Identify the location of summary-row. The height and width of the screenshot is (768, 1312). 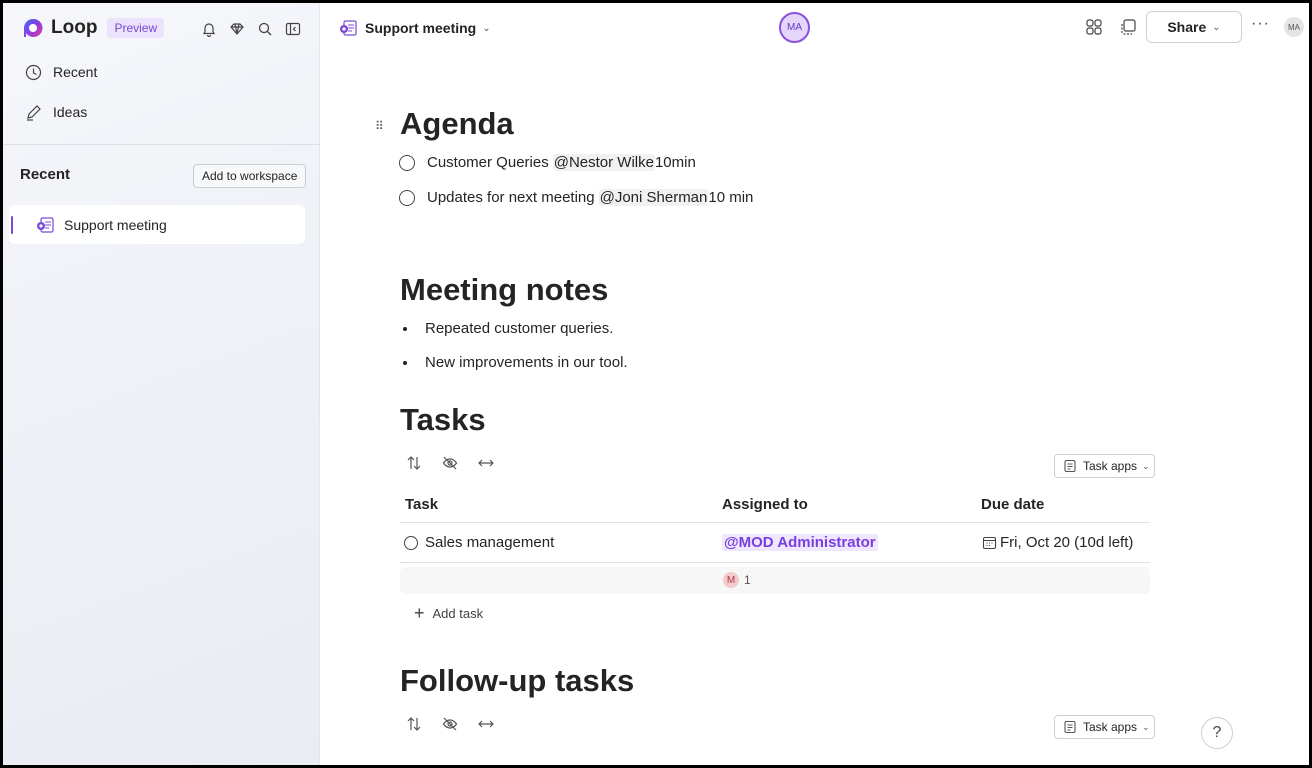
(775, 580).